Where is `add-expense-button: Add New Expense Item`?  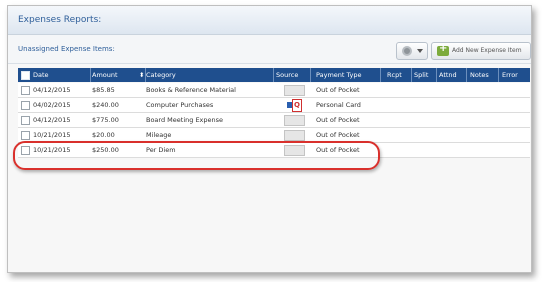
add-expense-button: Add New Expense Item is located at coordinates (481, 51).